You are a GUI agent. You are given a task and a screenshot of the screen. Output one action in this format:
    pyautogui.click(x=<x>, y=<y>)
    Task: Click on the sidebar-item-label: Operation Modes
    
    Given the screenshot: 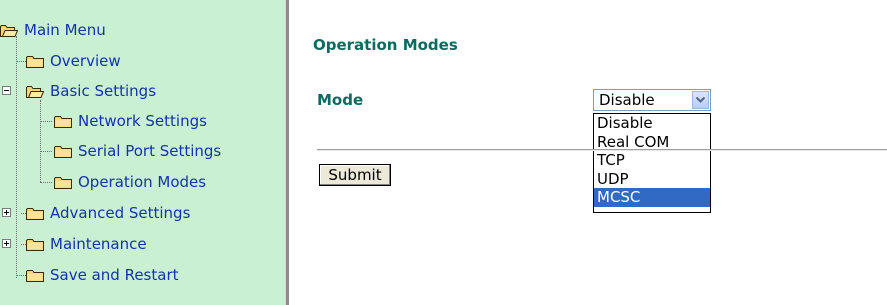 What is the action you would take?
    pyautogui.click(x=142, y=182)
    